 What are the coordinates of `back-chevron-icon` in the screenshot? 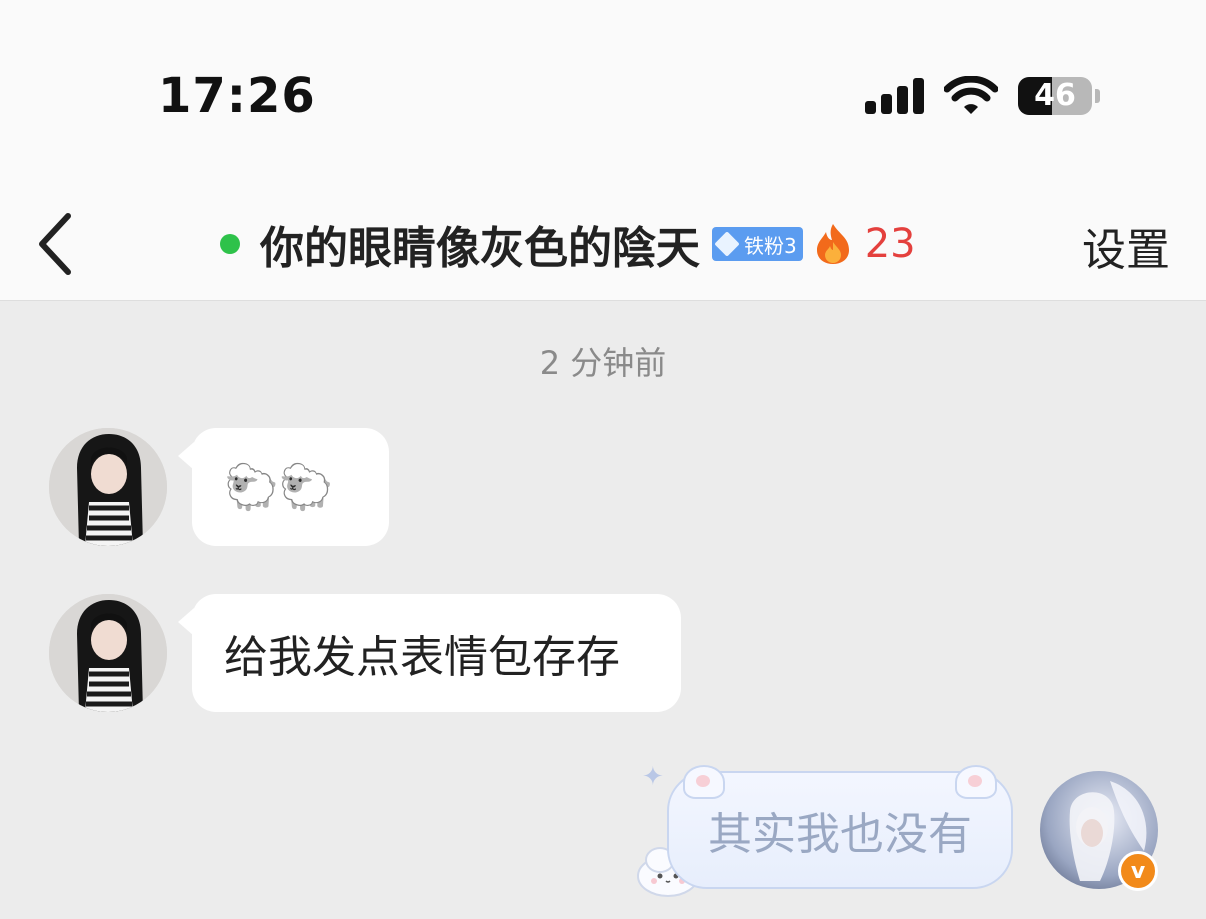 It's located at (55, 243).